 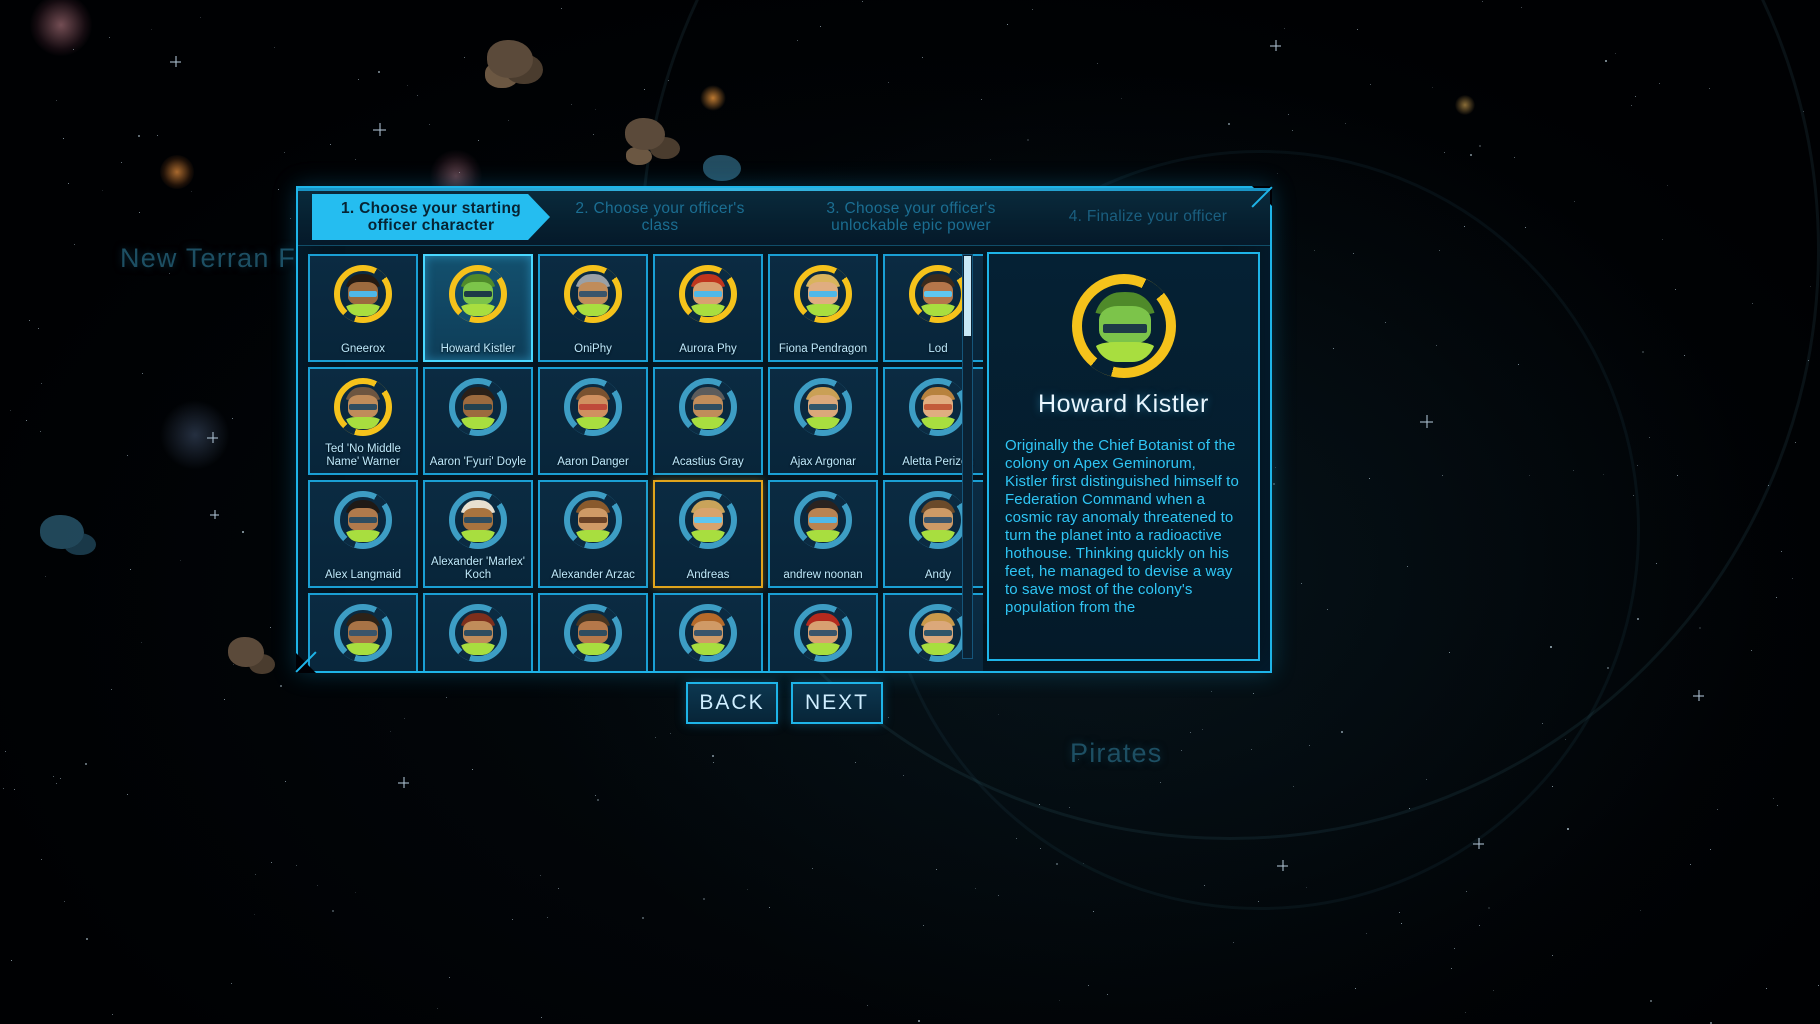 I want to click on character-cell: andrew noonan, so click(x=823, y=534).